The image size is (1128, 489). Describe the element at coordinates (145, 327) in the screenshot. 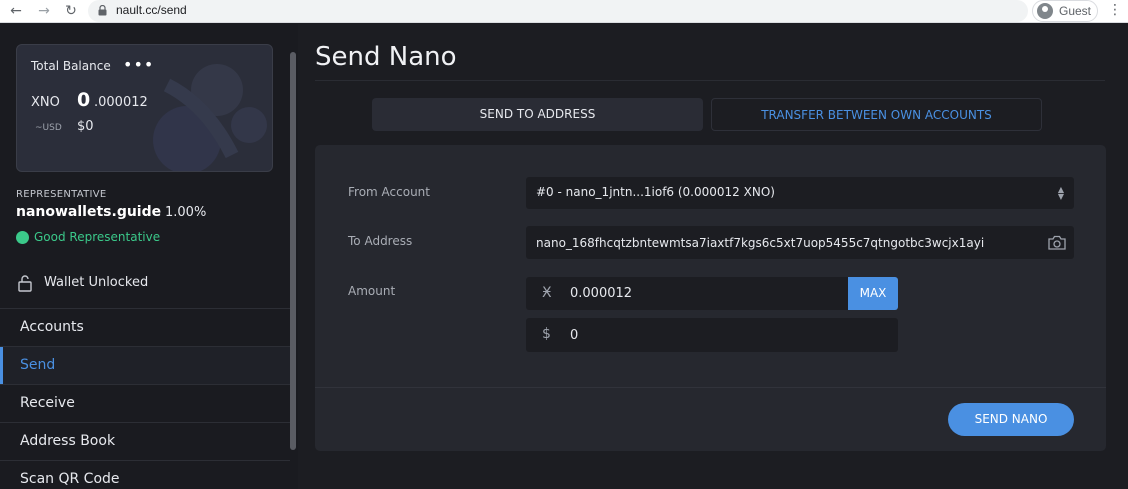

I see `sidebar-item-accounts: Accounts` at that location.